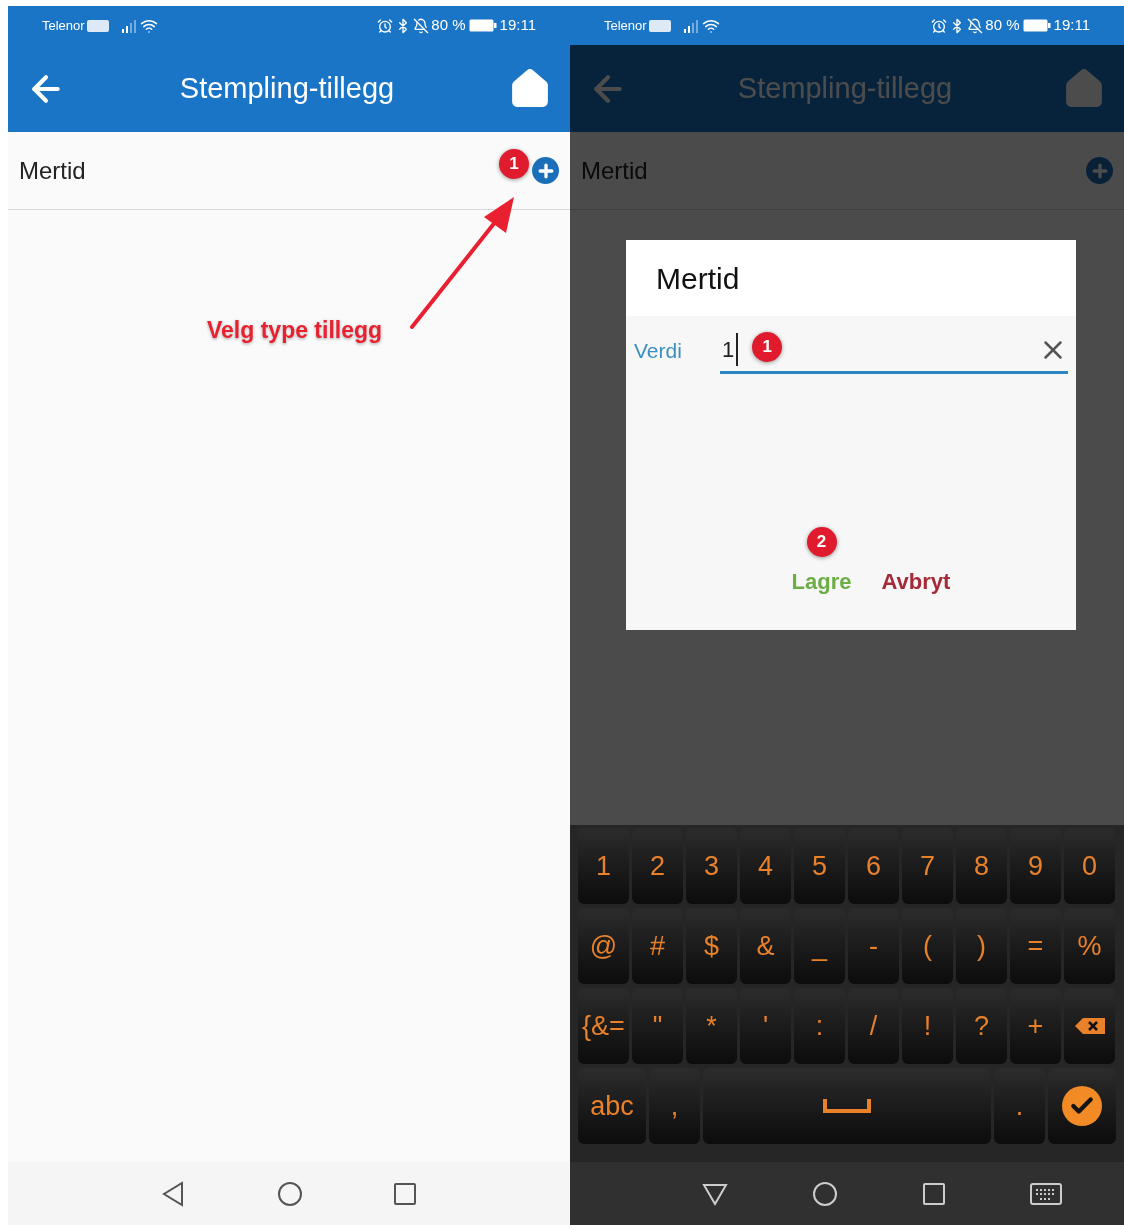  I want to click on keyboard-key: /, so click(873, 1026).